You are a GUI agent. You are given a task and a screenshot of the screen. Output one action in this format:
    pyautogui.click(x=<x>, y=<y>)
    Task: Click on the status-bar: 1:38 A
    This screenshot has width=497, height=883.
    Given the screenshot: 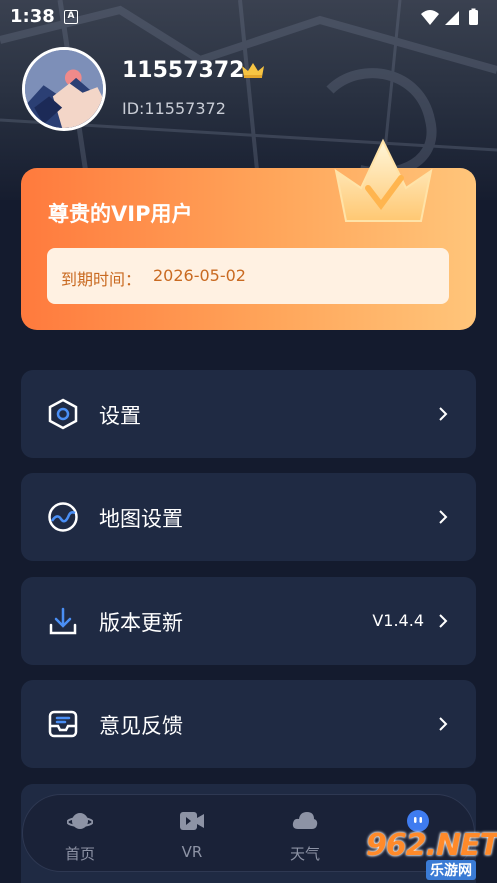 What is the action you would take?
    pyautogui.click(x=248, y=17)
    